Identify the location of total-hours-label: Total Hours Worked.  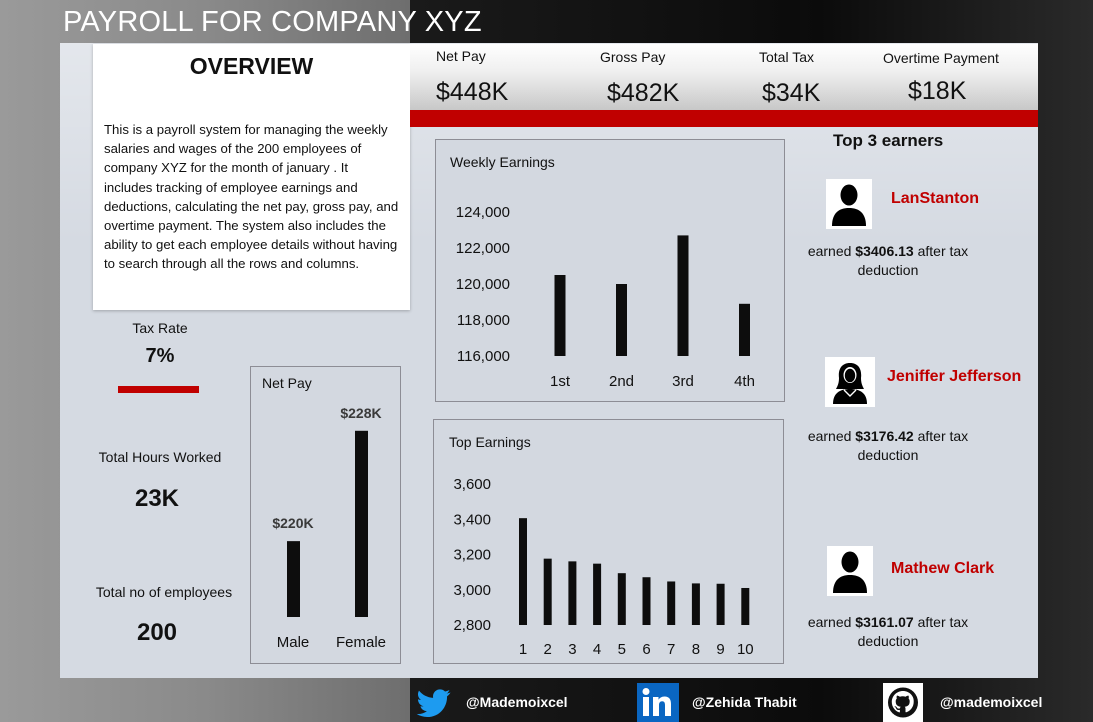
(160, 457).